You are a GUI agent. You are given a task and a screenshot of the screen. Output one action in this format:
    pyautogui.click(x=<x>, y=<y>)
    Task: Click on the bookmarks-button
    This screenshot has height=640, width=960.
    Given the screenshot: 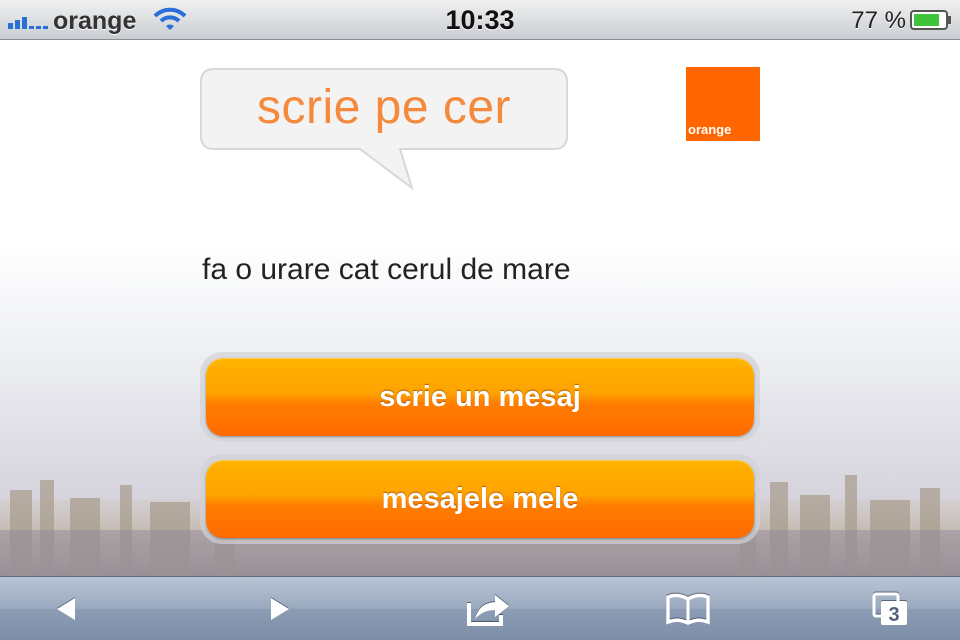 What is the action you would take?
    pyautogui.click(x=688, y=609)
    